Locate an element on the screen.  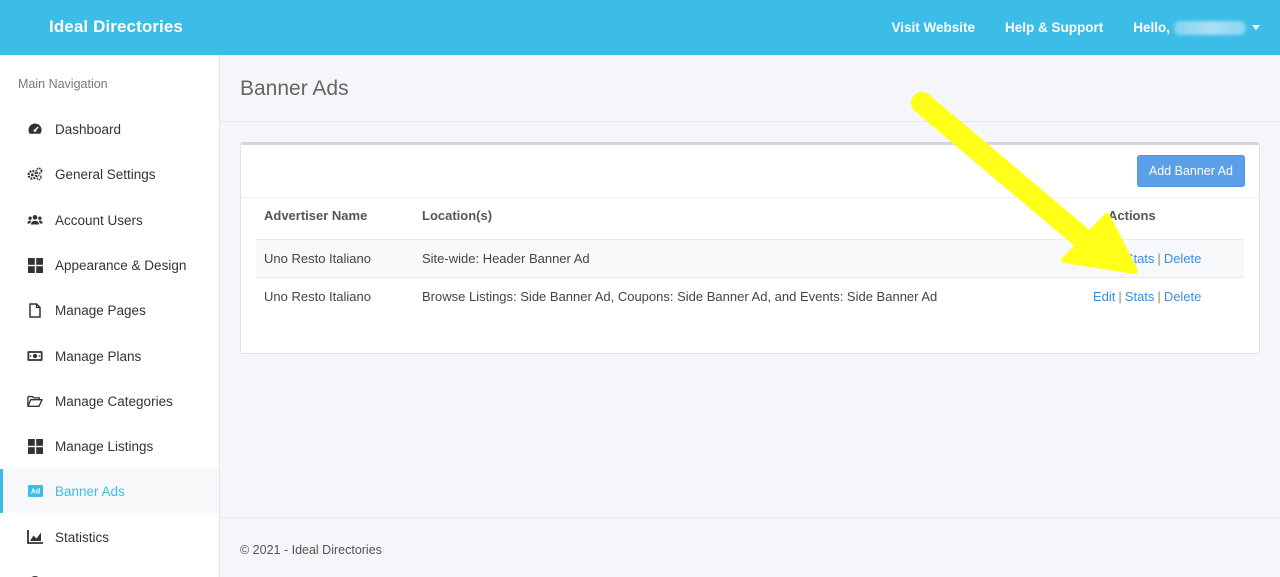
sidebar-item-label: Banner Ads is located at coordinates (90, 491).